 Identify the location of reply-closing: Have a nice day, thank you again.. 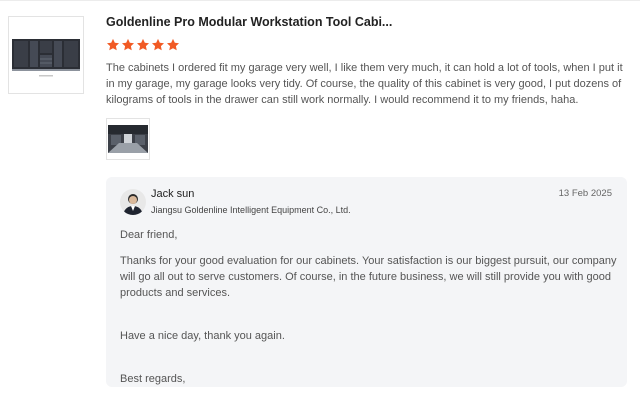
(202, 336).